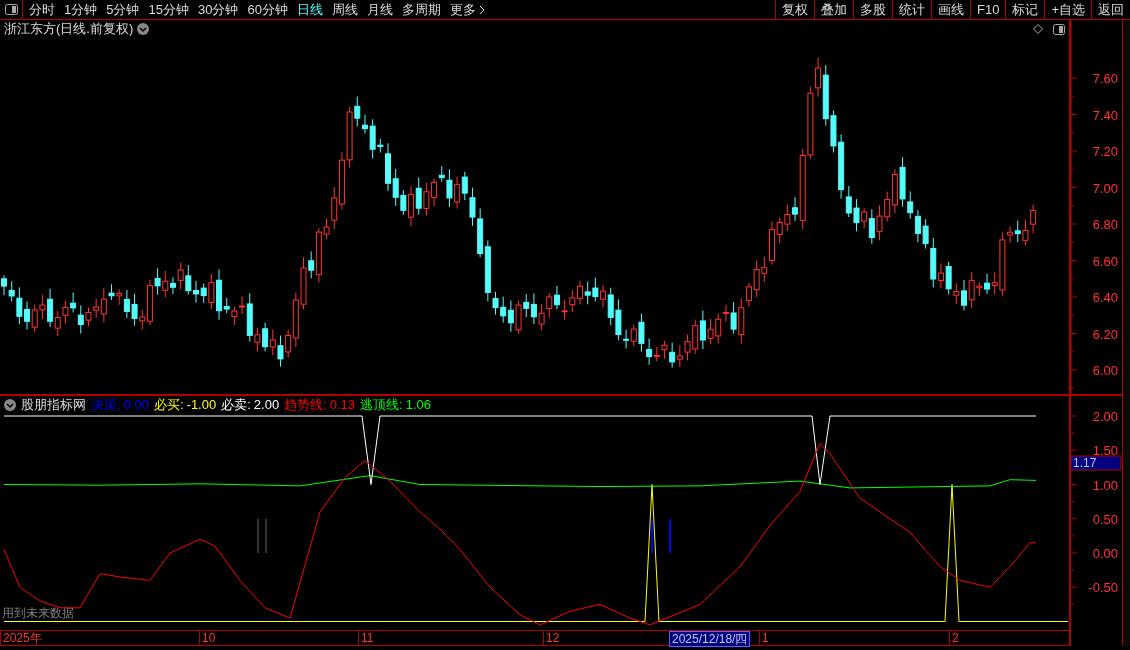  Describe the element at coordinates (1105, 553) in the screenshot. I see `indicator-axis-label: 0.00` at that location.